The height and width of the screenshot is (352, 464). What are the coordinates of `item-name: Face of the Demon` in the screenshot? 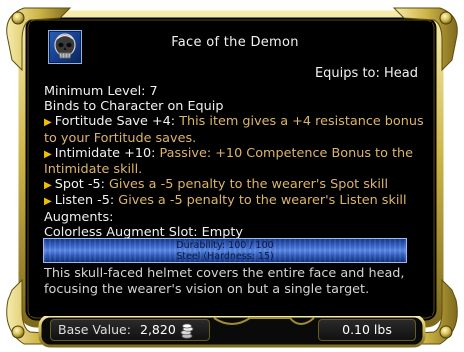 It's located at (235, 42).